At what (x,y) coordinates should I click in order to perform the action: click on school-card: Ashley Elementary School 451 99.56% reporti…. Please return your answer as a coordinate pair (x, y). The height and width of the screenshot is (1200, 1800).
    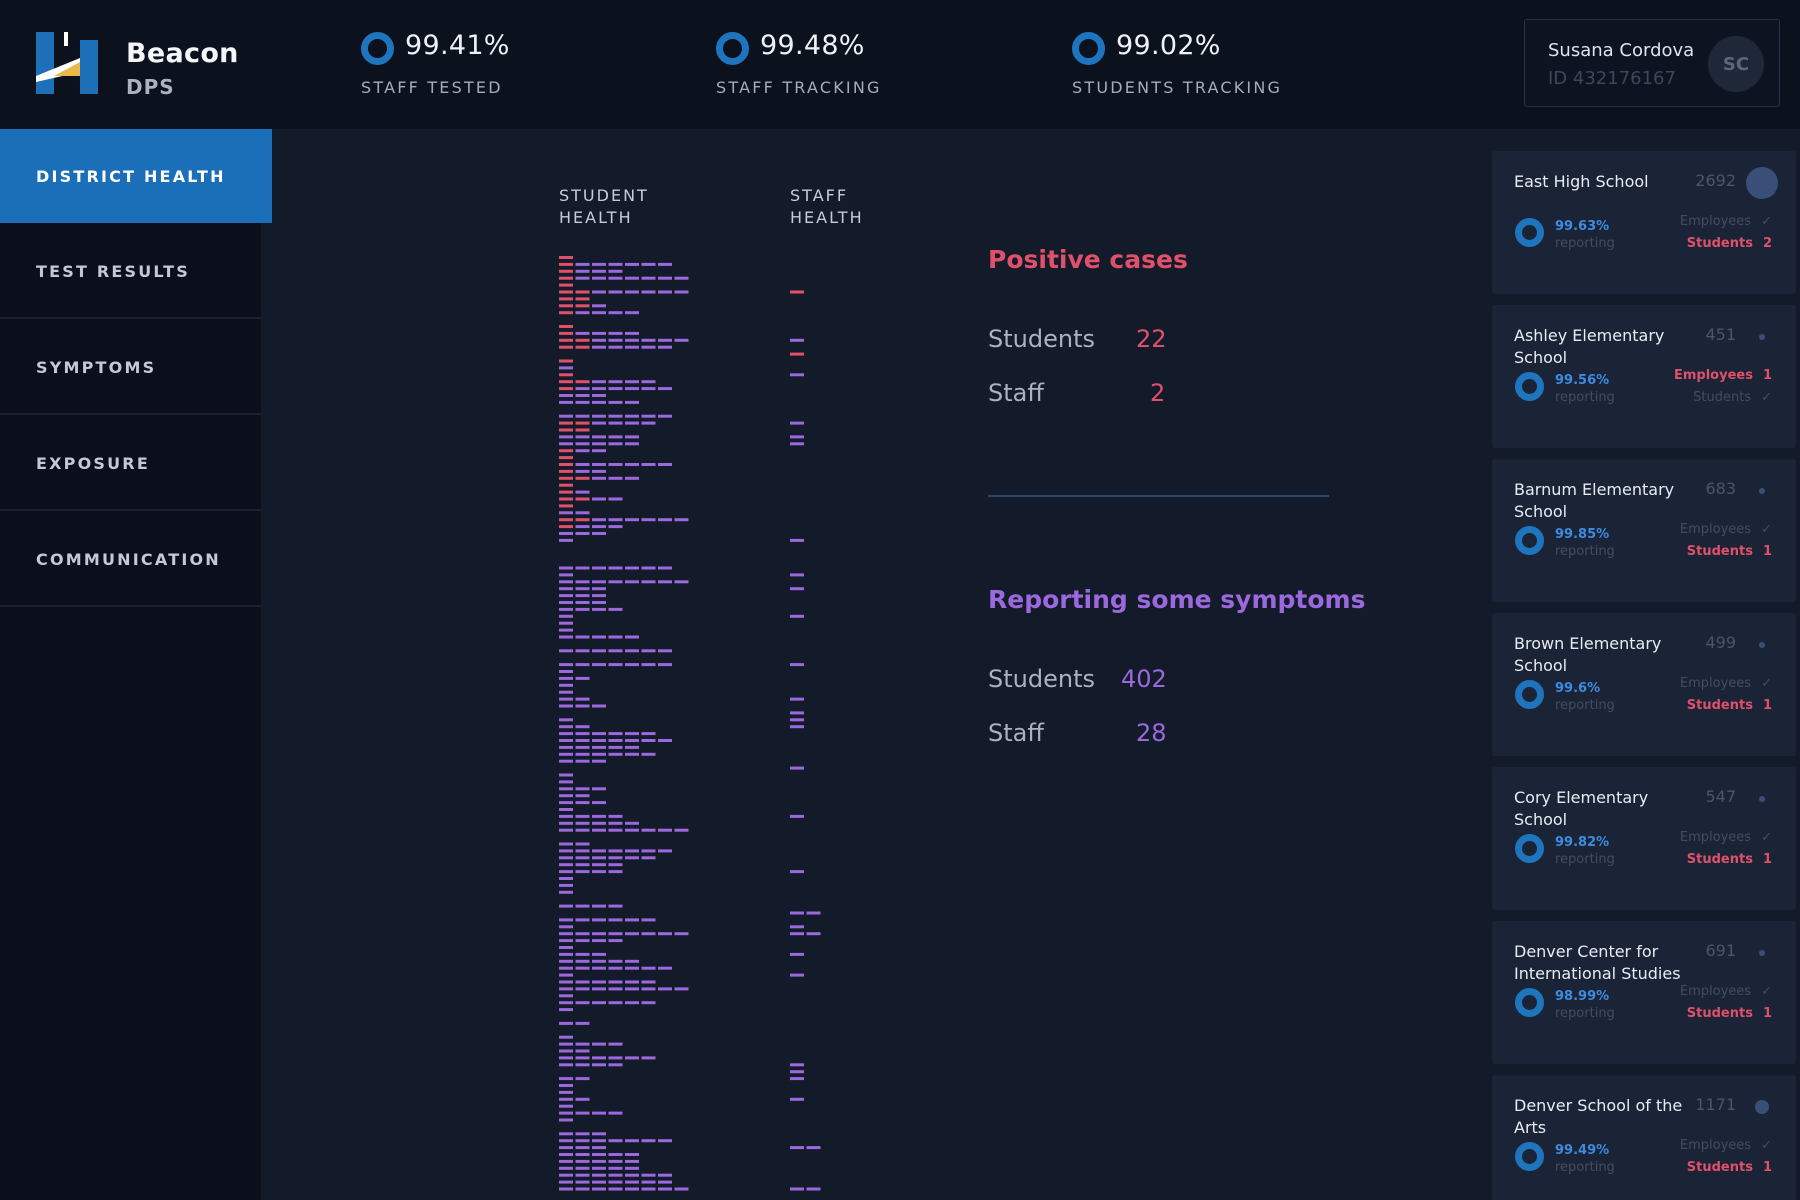
    Looking at the image, I should click on (1644, 376).